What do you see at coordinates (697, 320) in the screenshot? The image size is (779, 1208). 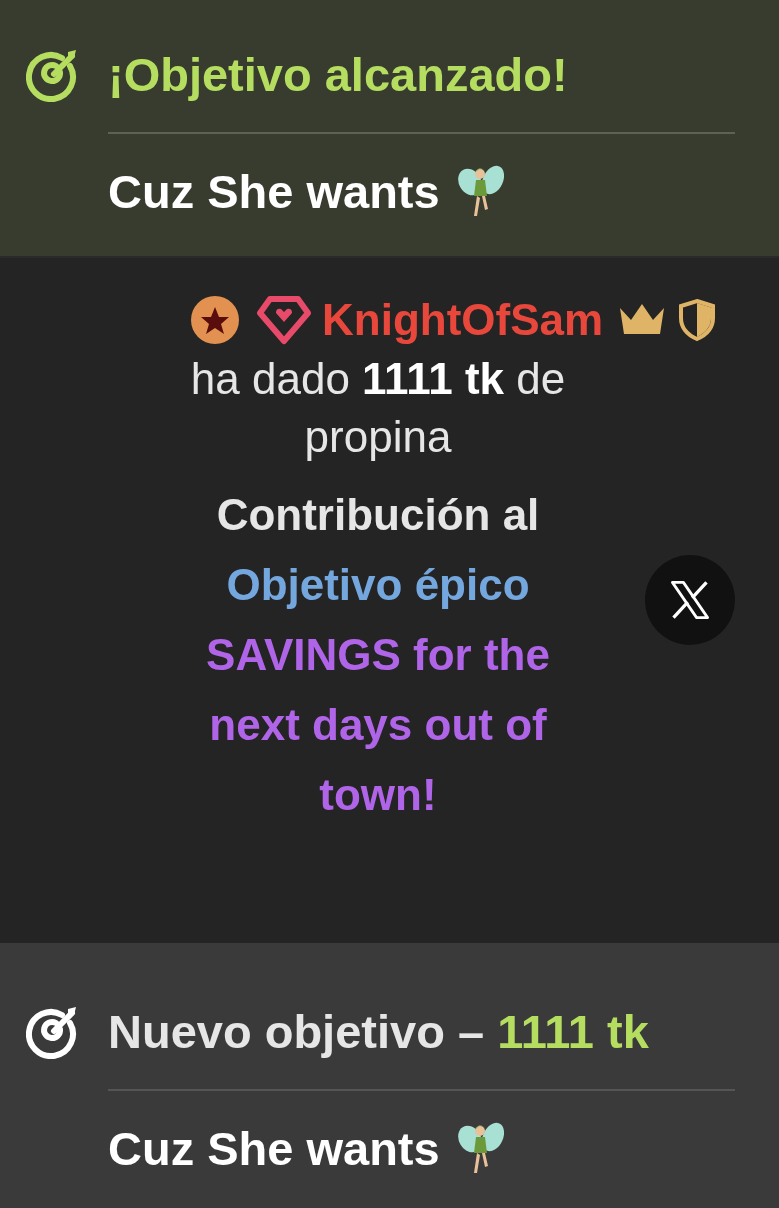 I see `shield-icon` at bounding box center [697, 320].